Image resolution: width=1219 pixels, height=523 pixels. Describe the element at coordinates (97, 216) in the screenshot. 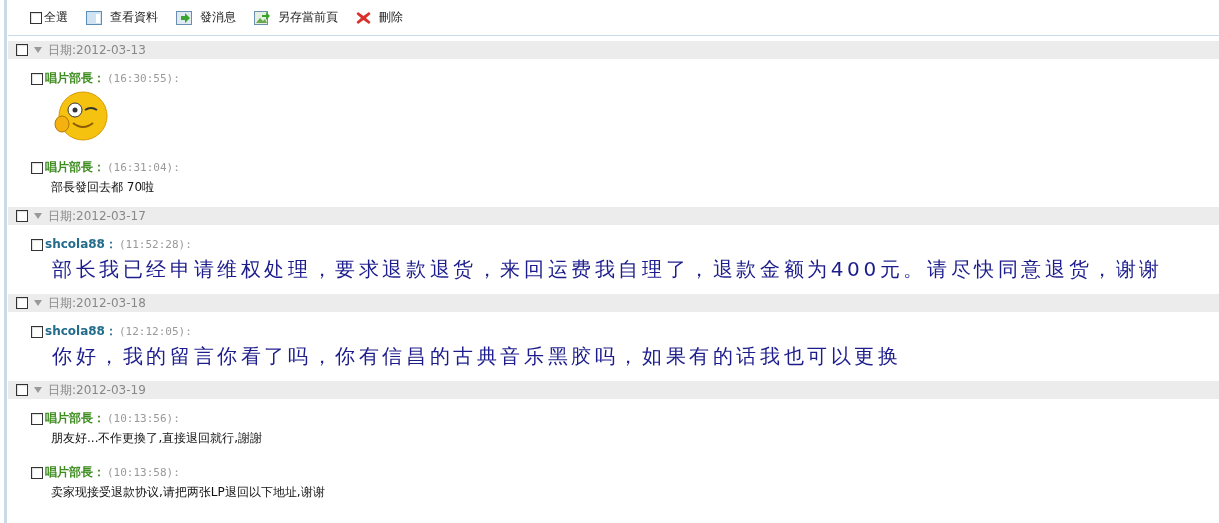

I see `date-label: 日期:2012-03-17` at that location.